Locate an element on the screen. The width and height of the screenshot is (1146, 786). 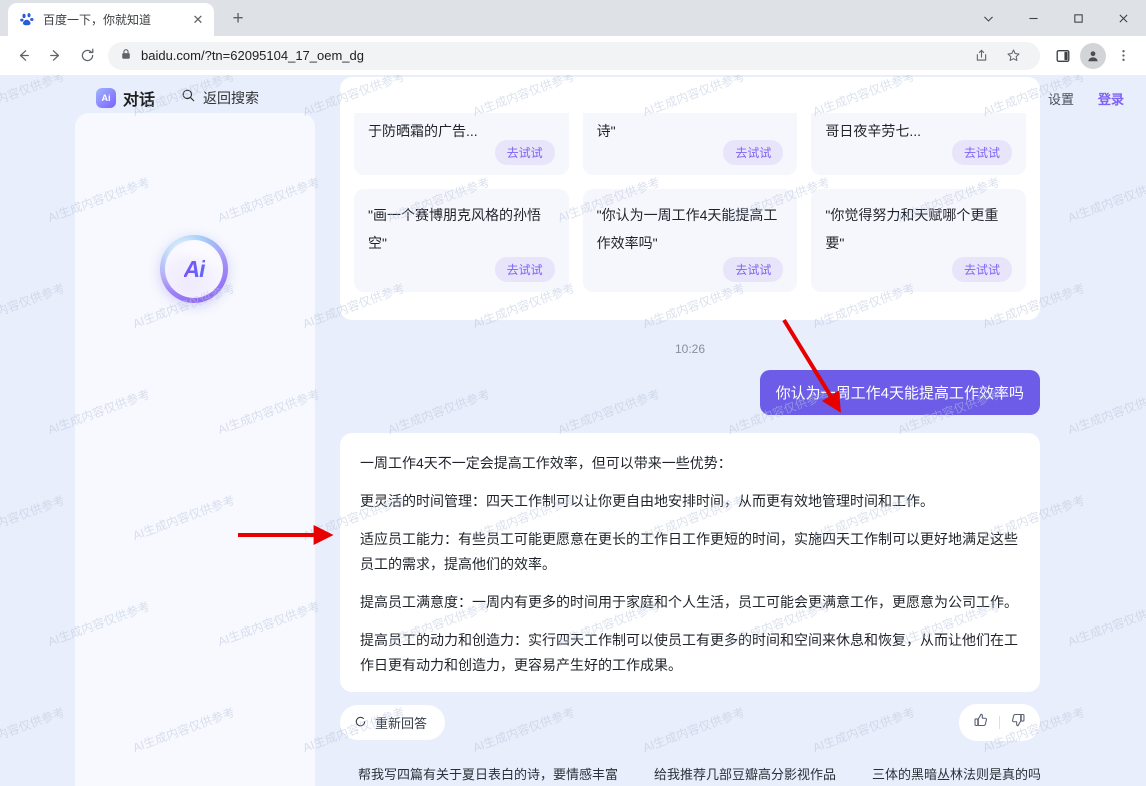
thumbs-down-icon is located at coordinates (1018, 722).